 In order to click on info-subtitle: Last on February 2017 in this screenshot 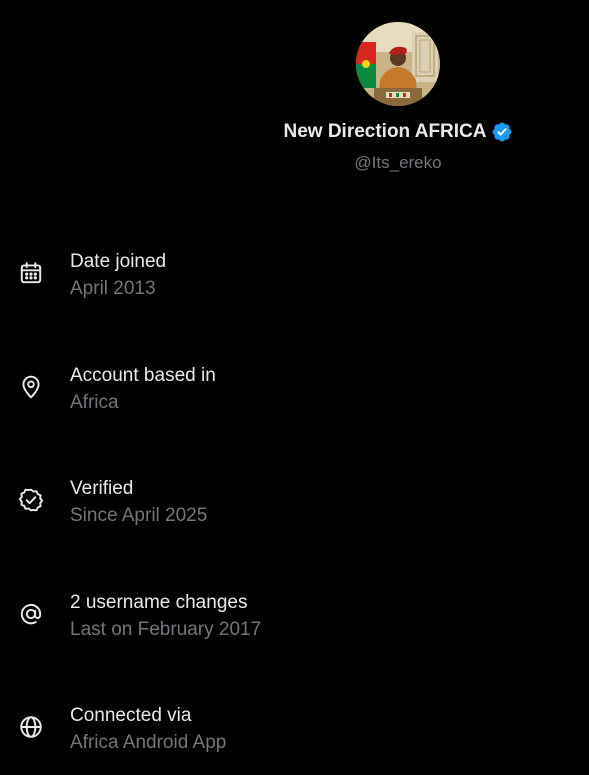, I will do `click(166, 629)`.